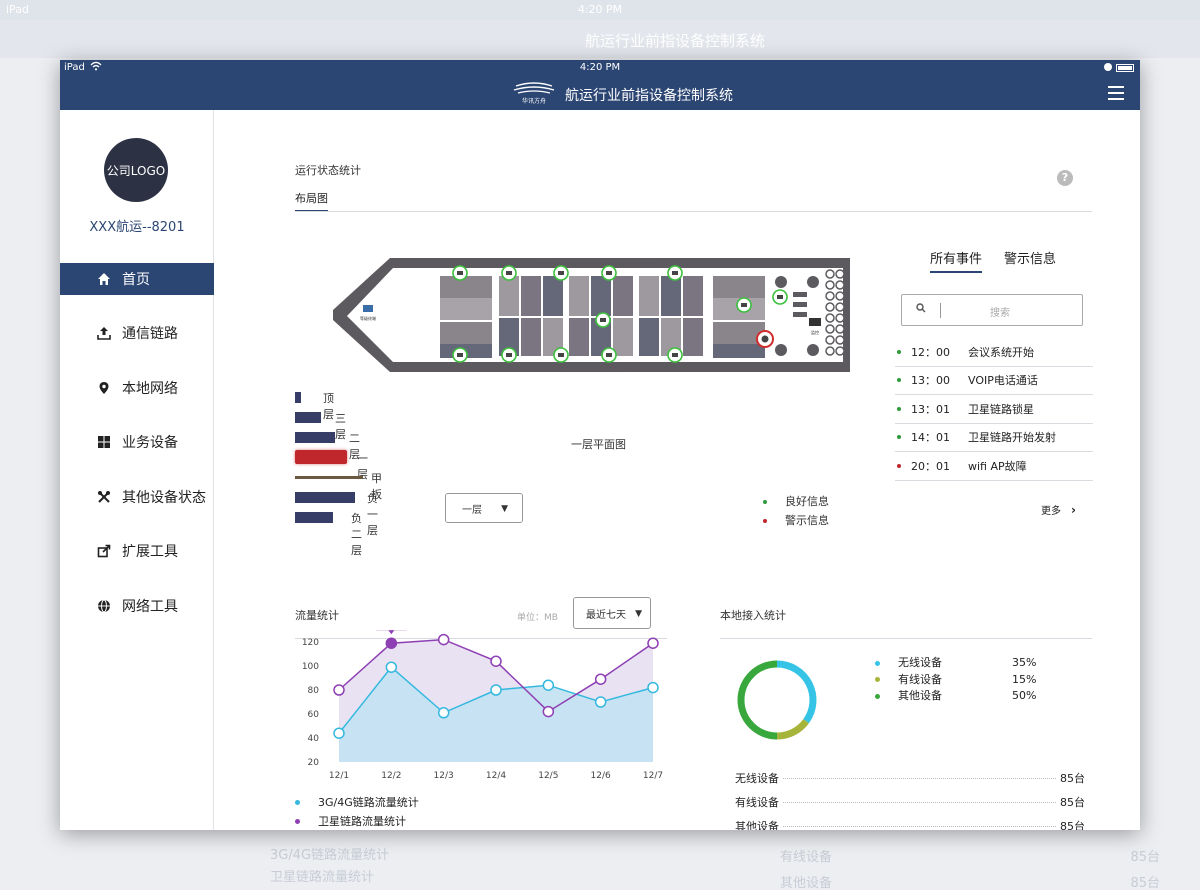  Describe the element at coordinates (496, 775) in the screenshot. I see `x-tick-label: 12/4` at that location.